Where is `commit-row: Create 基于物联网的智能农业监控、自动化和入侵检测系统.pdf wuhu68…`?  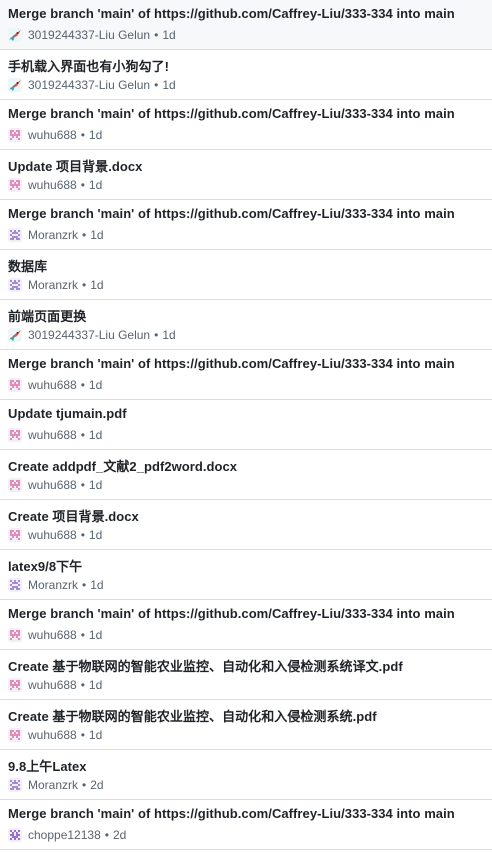
commit-row: Create 基于物联网的智能农业监控、自动化和入侵检测系统.pdf wuhu68… is located at coordinates (246, 725).